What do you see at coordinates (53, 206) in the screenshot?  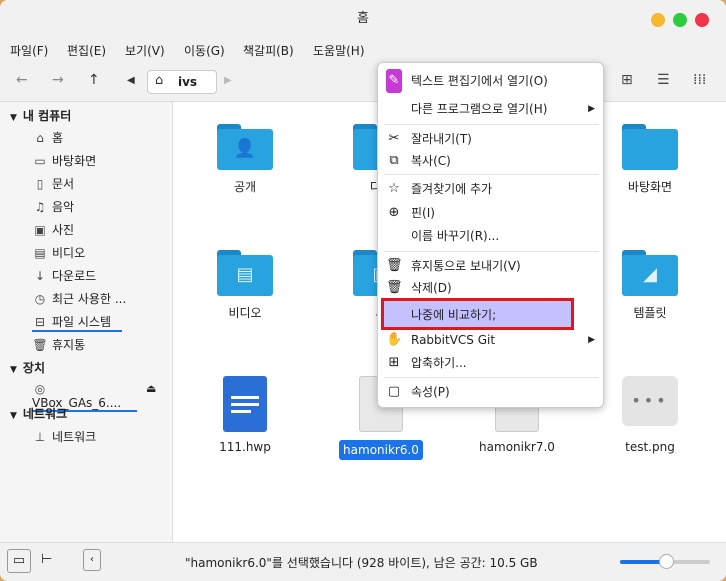 I see `sidebar-item-music: ♫ 음악` at bounding box center [53, 206].